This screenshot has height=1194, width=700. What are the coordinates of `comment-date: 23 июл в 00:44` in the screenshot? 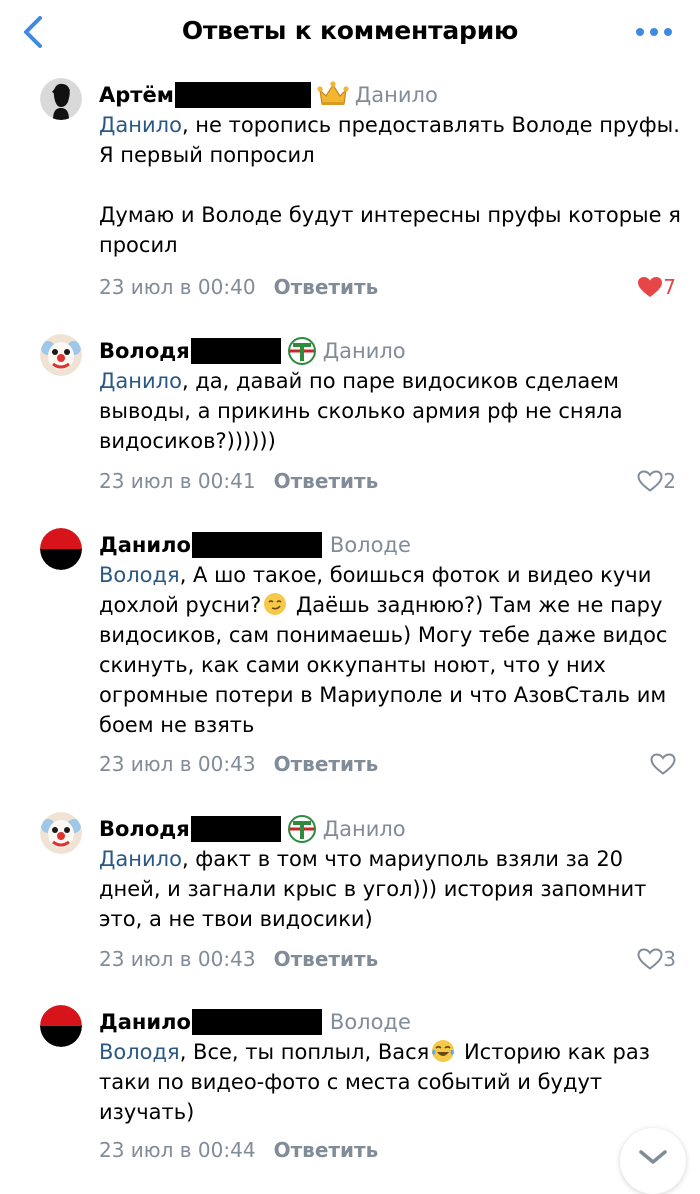 It's located at (177, 1150).